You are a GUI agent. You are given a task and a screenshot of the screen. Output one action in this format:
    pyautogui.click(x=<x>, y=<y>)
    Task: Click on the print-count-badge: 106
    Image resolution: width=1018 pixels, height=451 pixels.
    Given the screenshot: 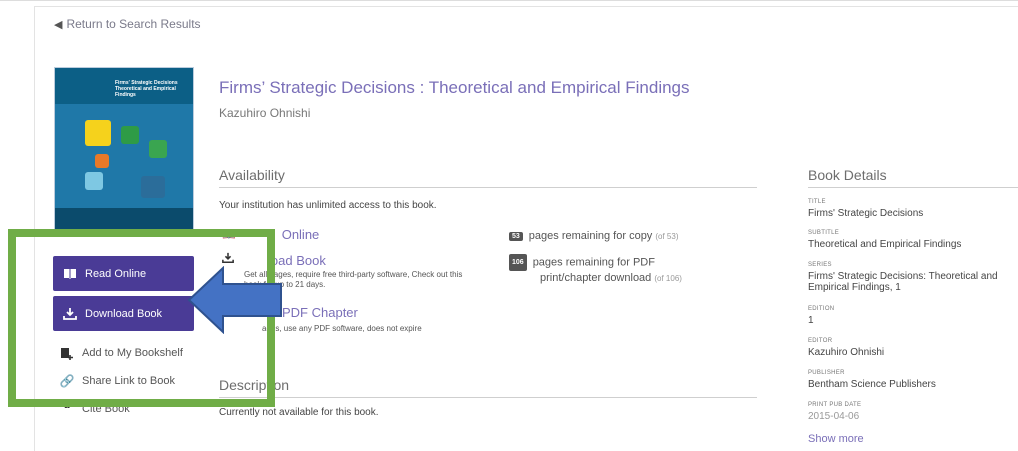 What is the action you would take?
    pyautogui.click(x=518, y=262)
    